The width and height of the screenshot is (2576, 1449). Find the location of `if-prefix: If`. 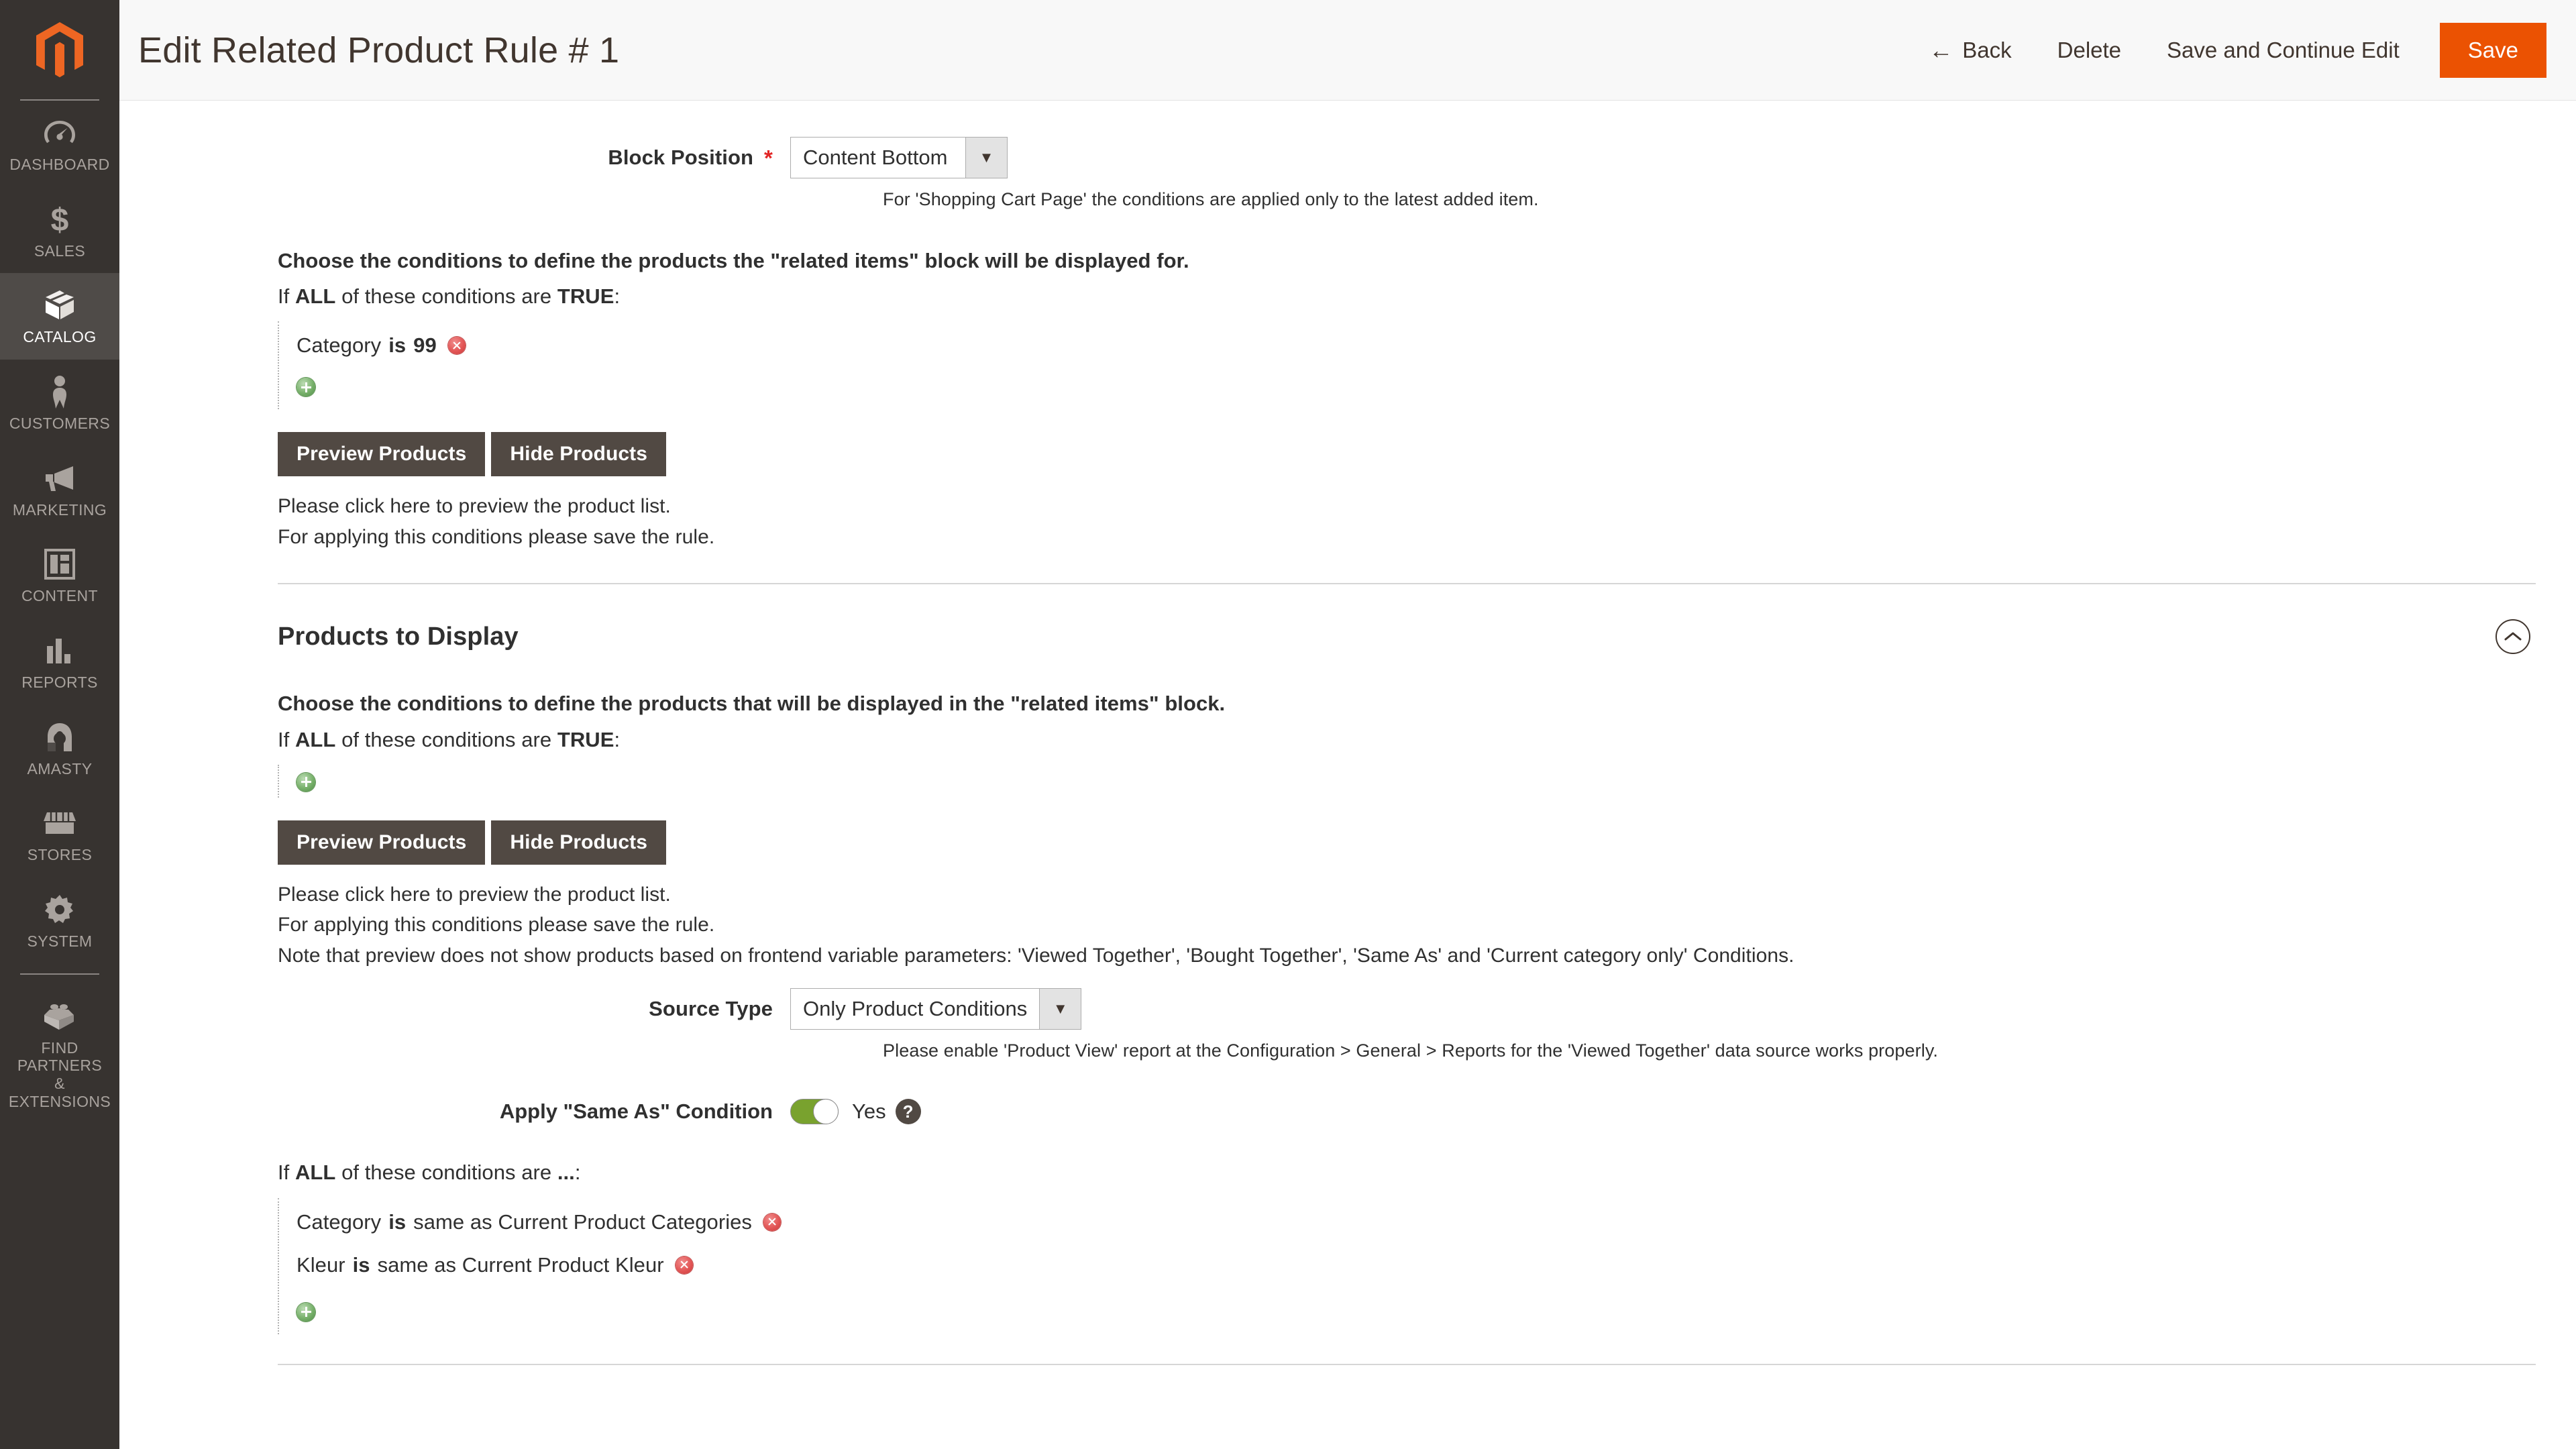

if-prefix: If is located at coordinates (284, 1173).